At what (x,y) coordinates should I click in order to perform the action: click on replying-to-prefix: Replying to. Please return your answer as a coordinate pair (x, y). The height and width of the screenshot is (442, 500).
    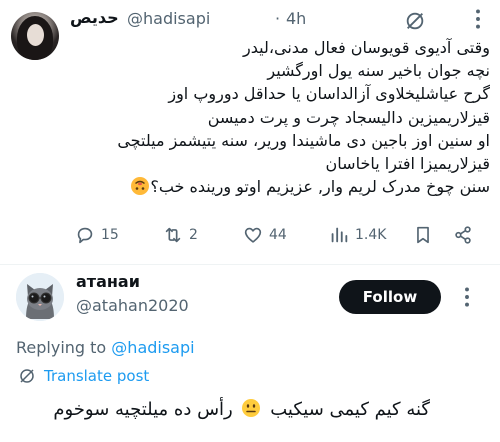
    Looking at the image, I should click on (61, 347).